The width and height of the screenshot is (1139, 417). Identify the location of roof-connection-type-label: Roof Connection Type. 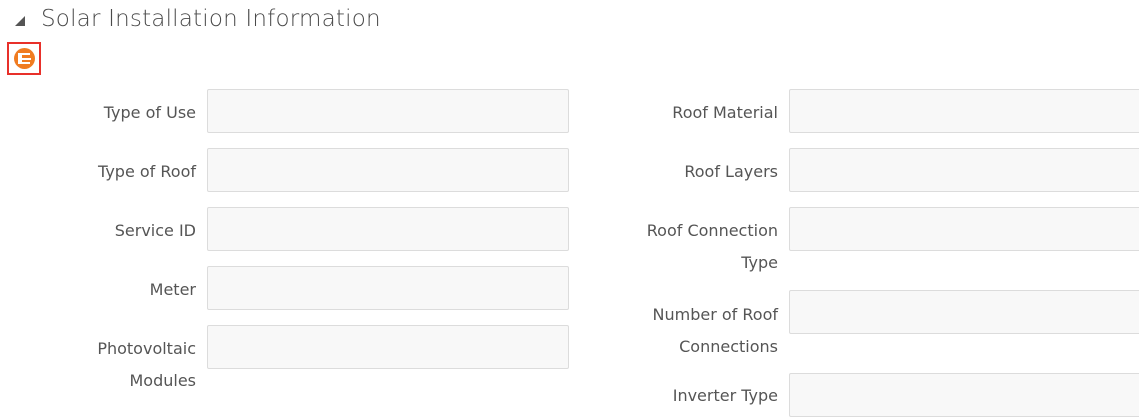
(712, 246).